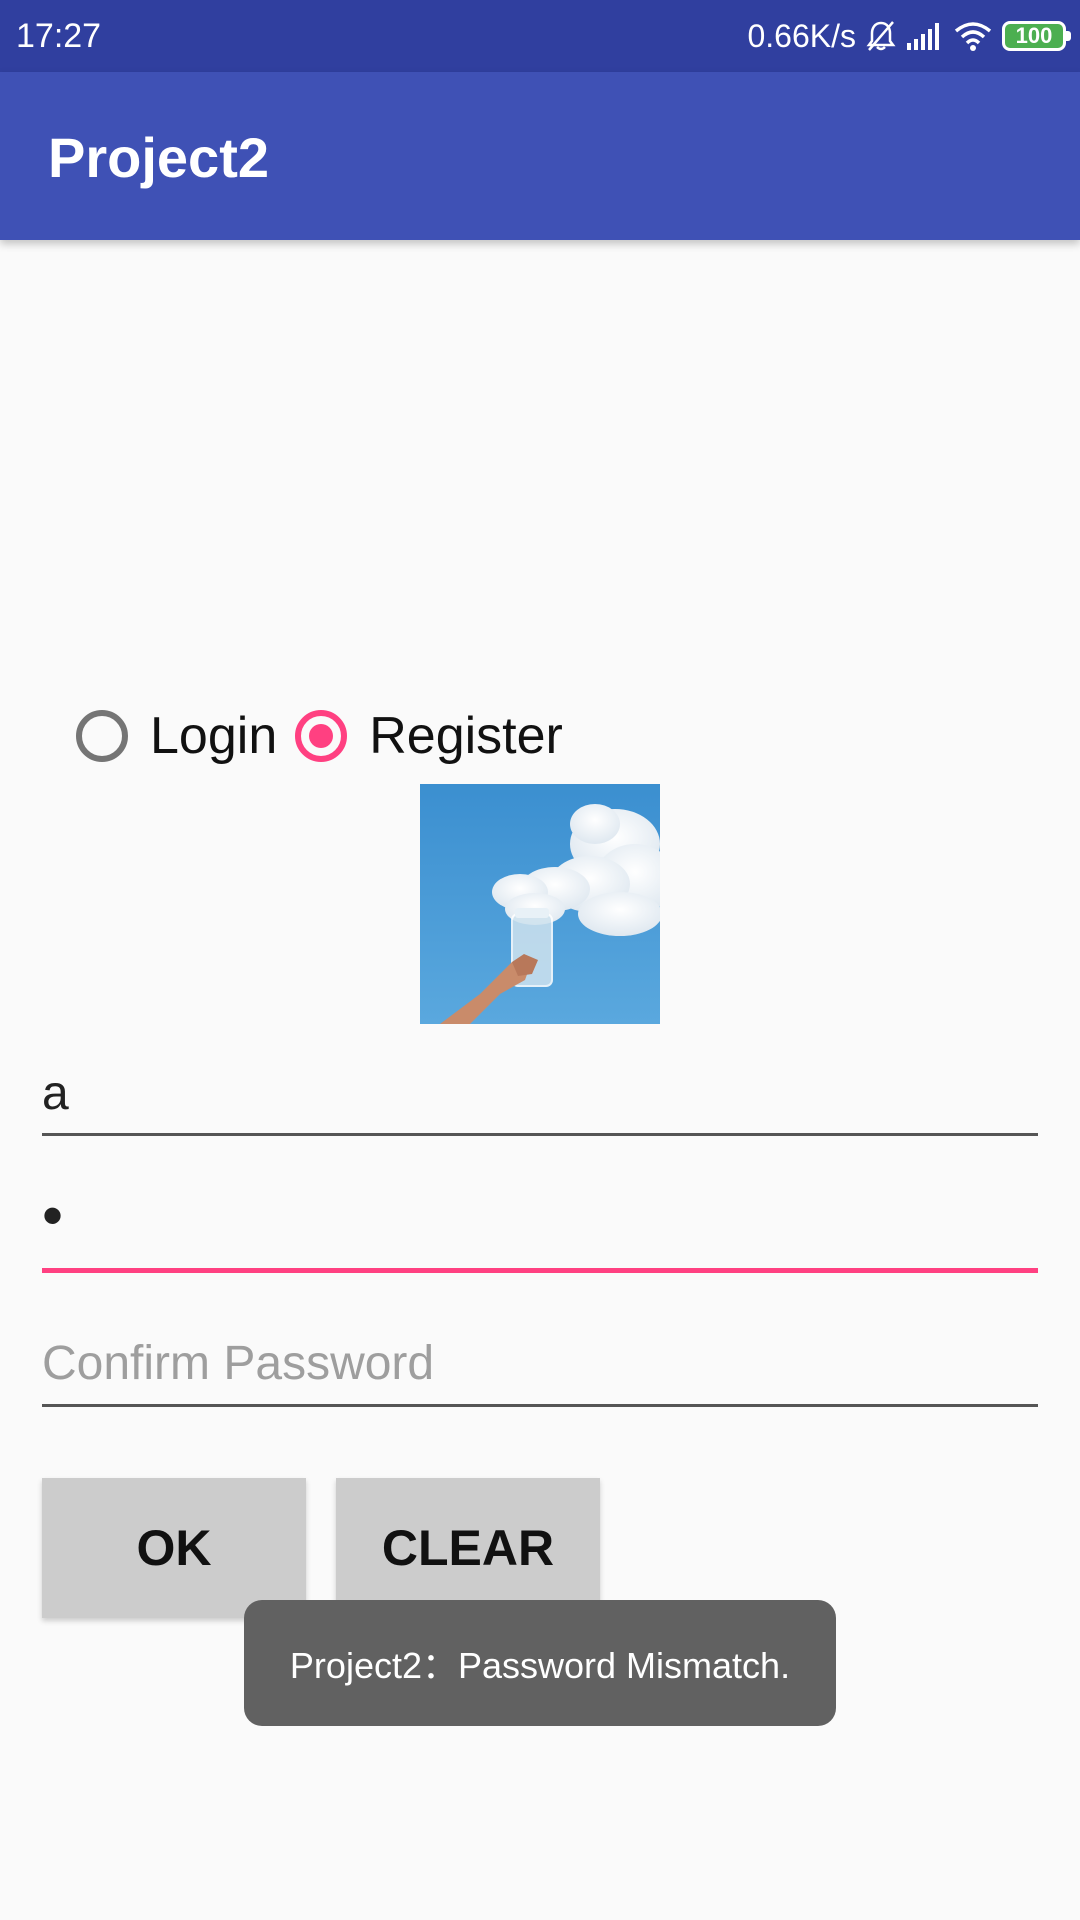 This screenshot has width=1080, height=1920. What do you see at coordinates (59, 36) in the screenshot?
I see `status-time: 17:27` at bounding box center [59, 36].